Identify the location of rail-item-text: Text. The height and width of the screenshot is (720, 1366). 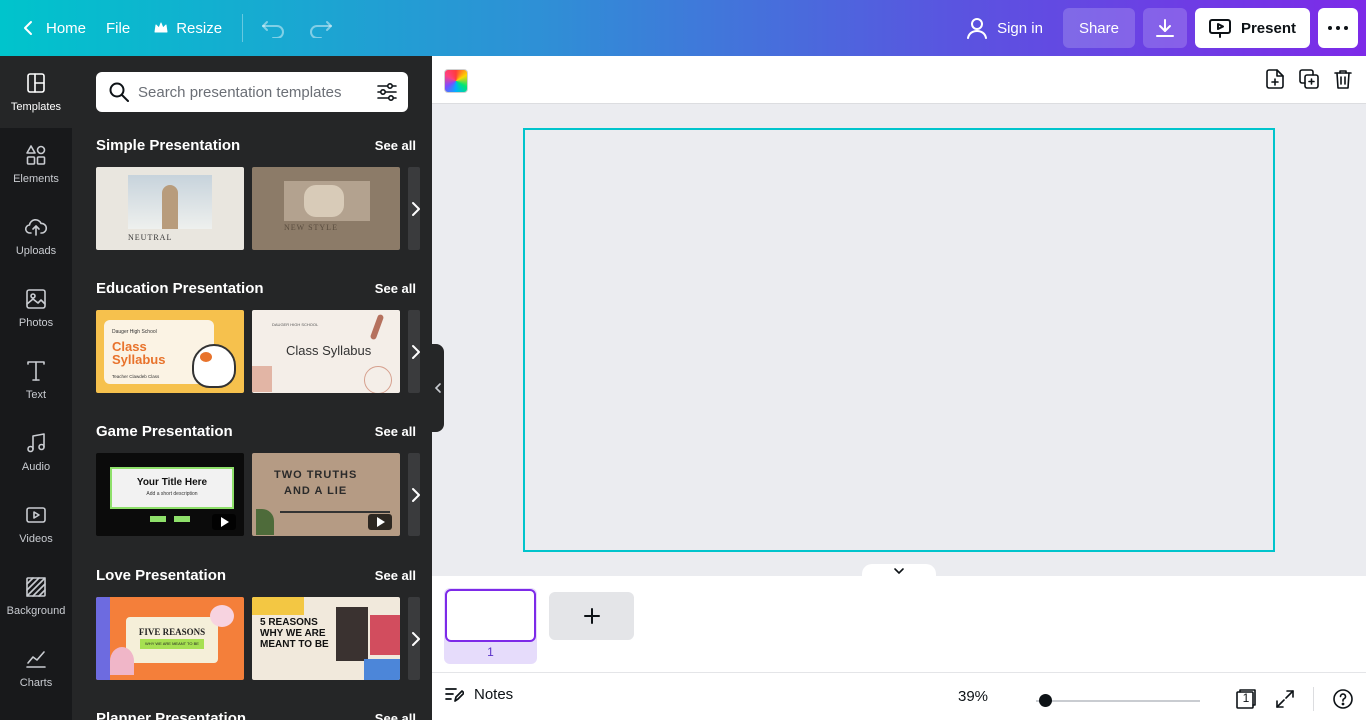
(36, 380).